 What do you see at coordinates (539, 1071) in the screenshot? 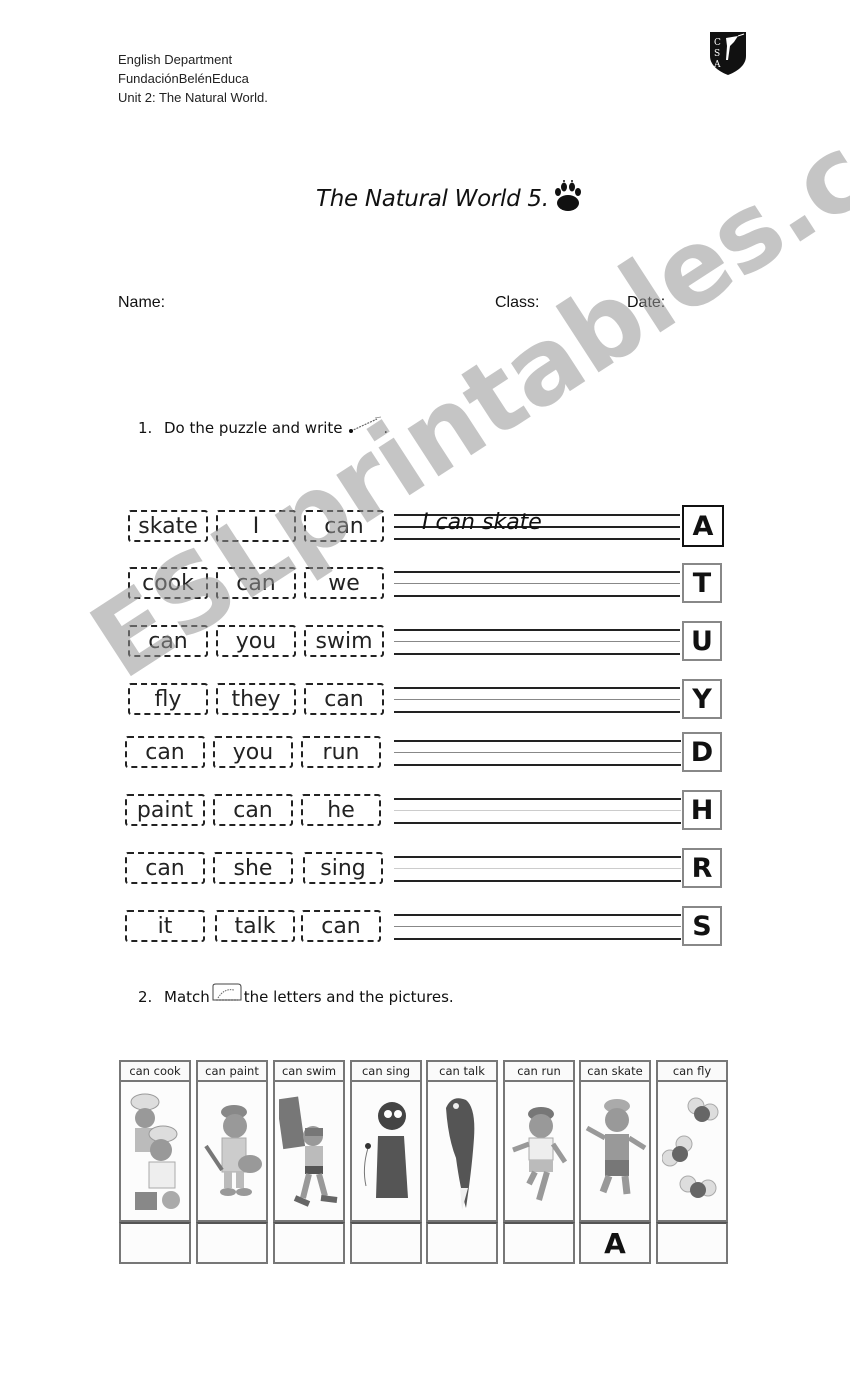
I see `match-column-label: can run` at bounding box center [539, 1071].